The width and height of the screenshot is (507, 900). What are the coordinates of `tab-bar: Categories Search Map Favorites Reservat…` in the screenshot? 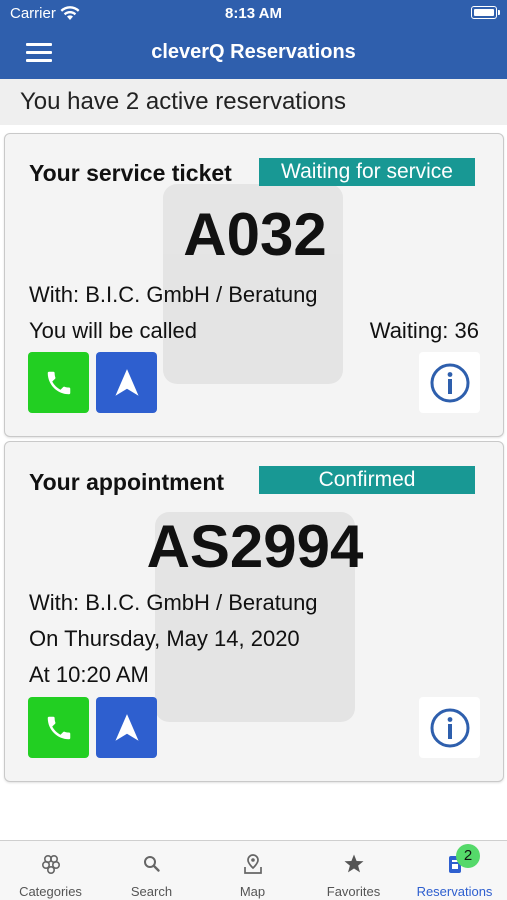 It's located at (253, 870).